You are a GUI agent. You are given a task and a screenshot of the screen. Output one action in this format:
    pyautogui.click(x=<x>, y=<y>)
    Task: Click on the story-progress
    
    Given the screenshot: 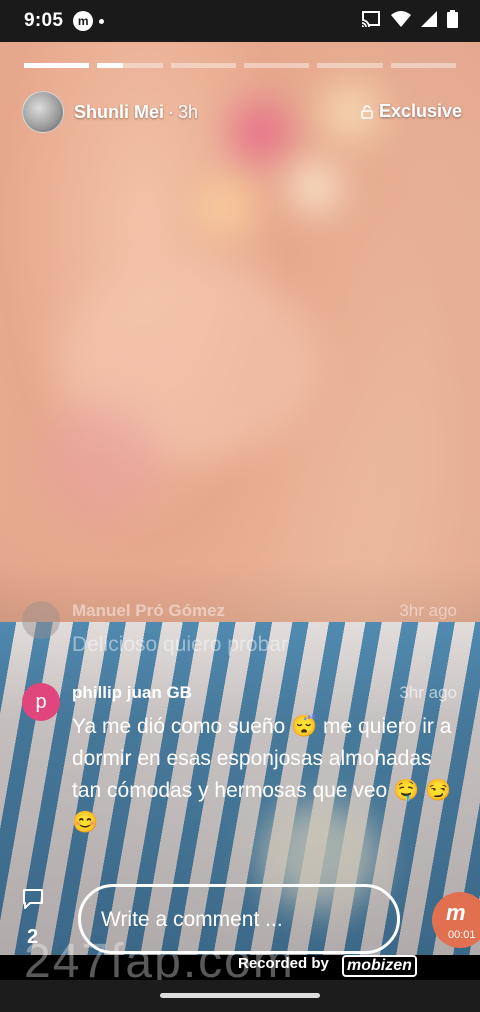 What is the action you would take?
    pyautogui.click(x=240, y=65)
    